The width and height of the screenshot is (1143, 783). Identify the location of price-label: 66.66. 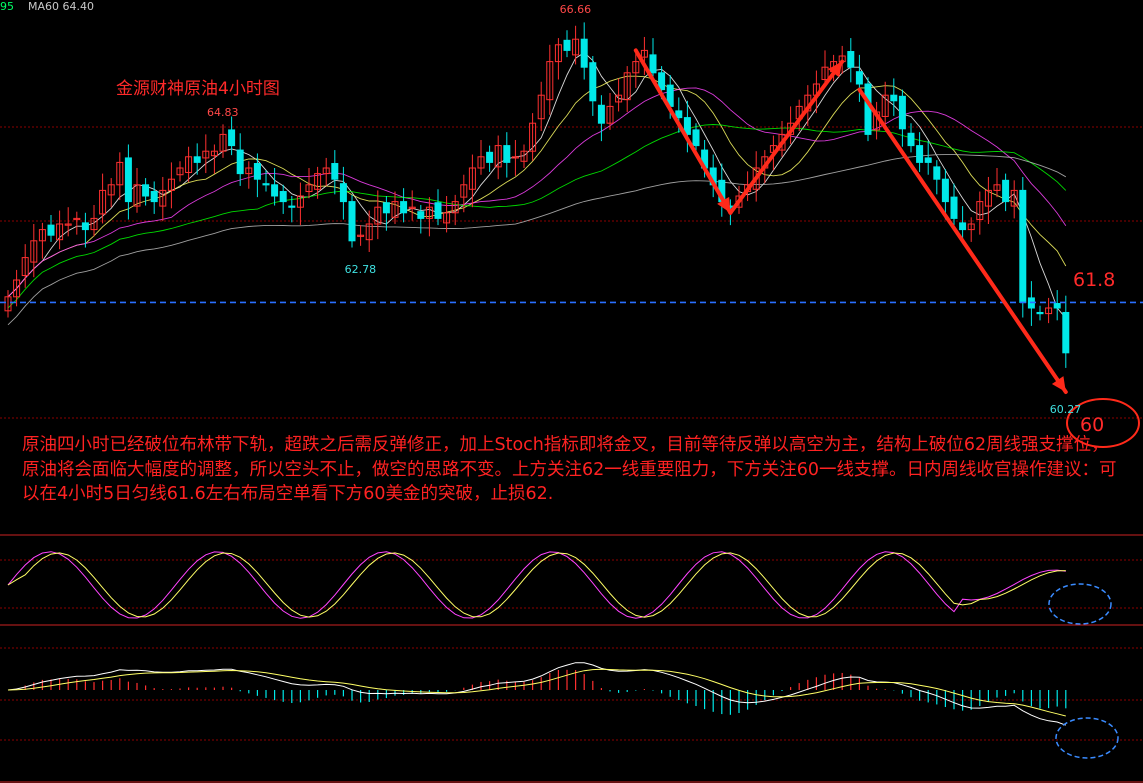
(575, 10).